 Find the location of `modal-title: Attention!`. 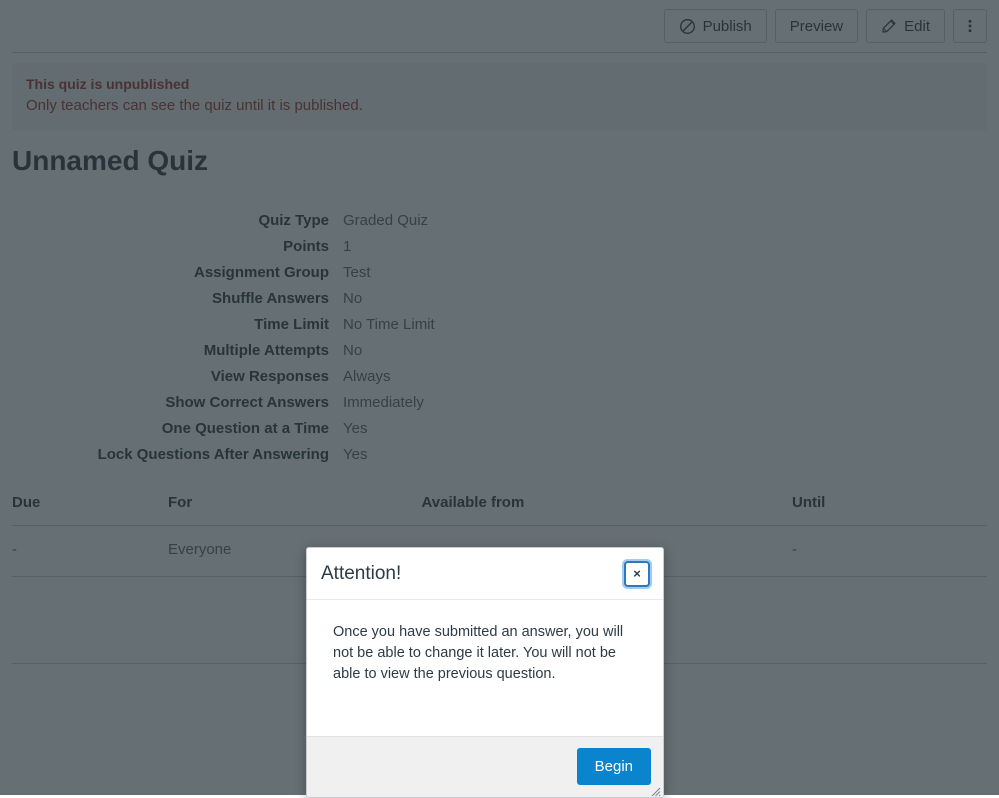

modal-title: Attention! is located at coordinates (361, 573).